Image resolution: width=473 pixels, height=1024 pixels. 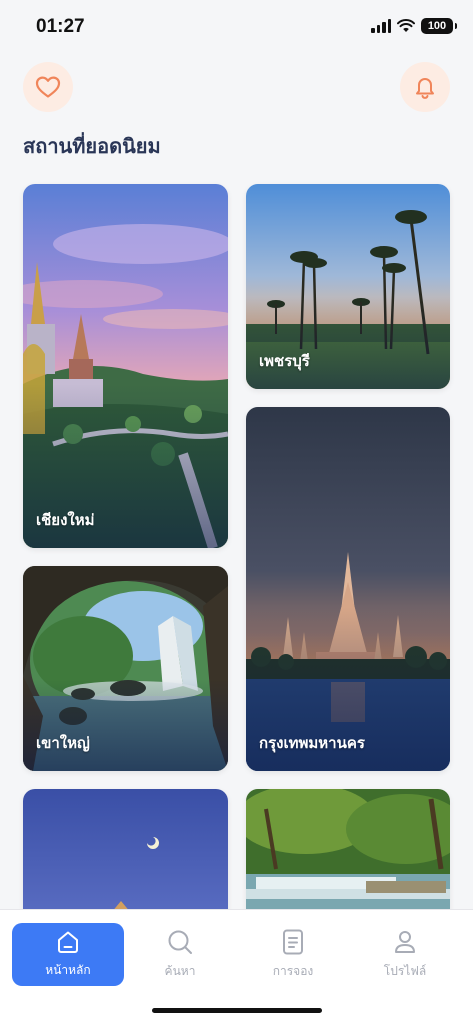 I want to click on heart-icon, so click(x=48, y=87).